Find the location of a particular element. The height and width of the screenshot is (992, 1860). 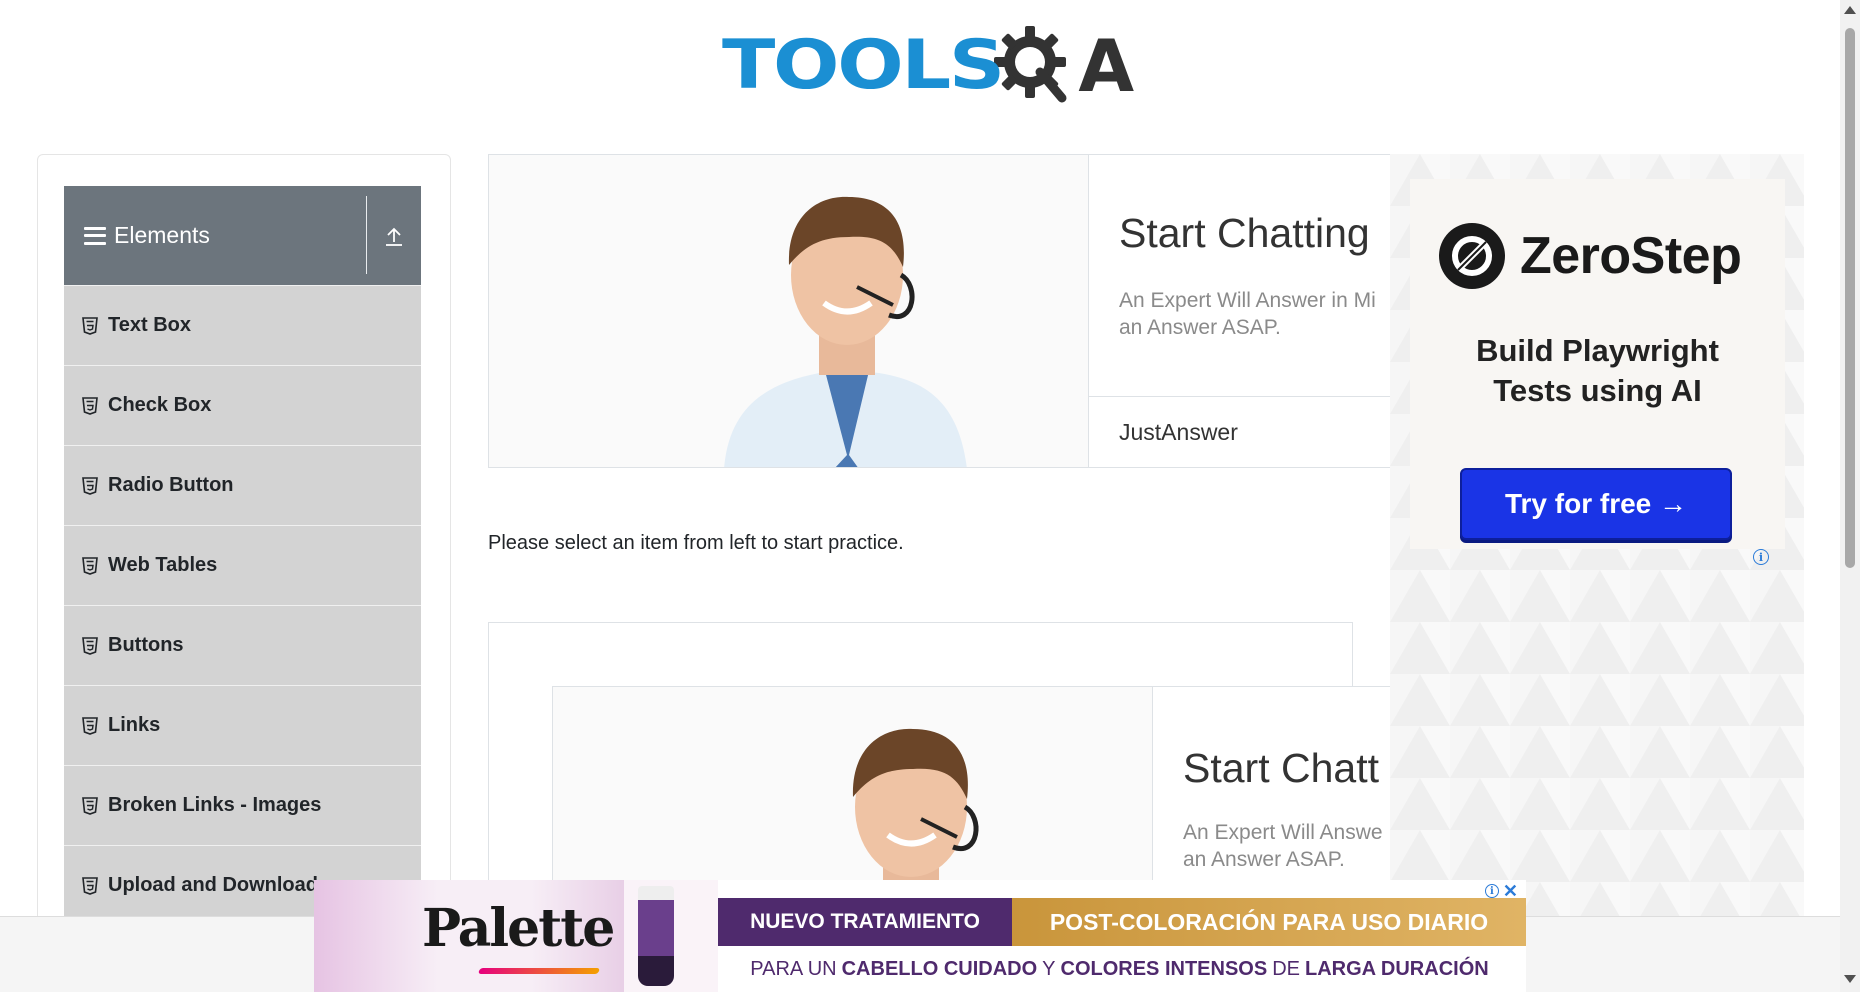

ad-controls: i ✕ is located at coordinates (1501, 891).